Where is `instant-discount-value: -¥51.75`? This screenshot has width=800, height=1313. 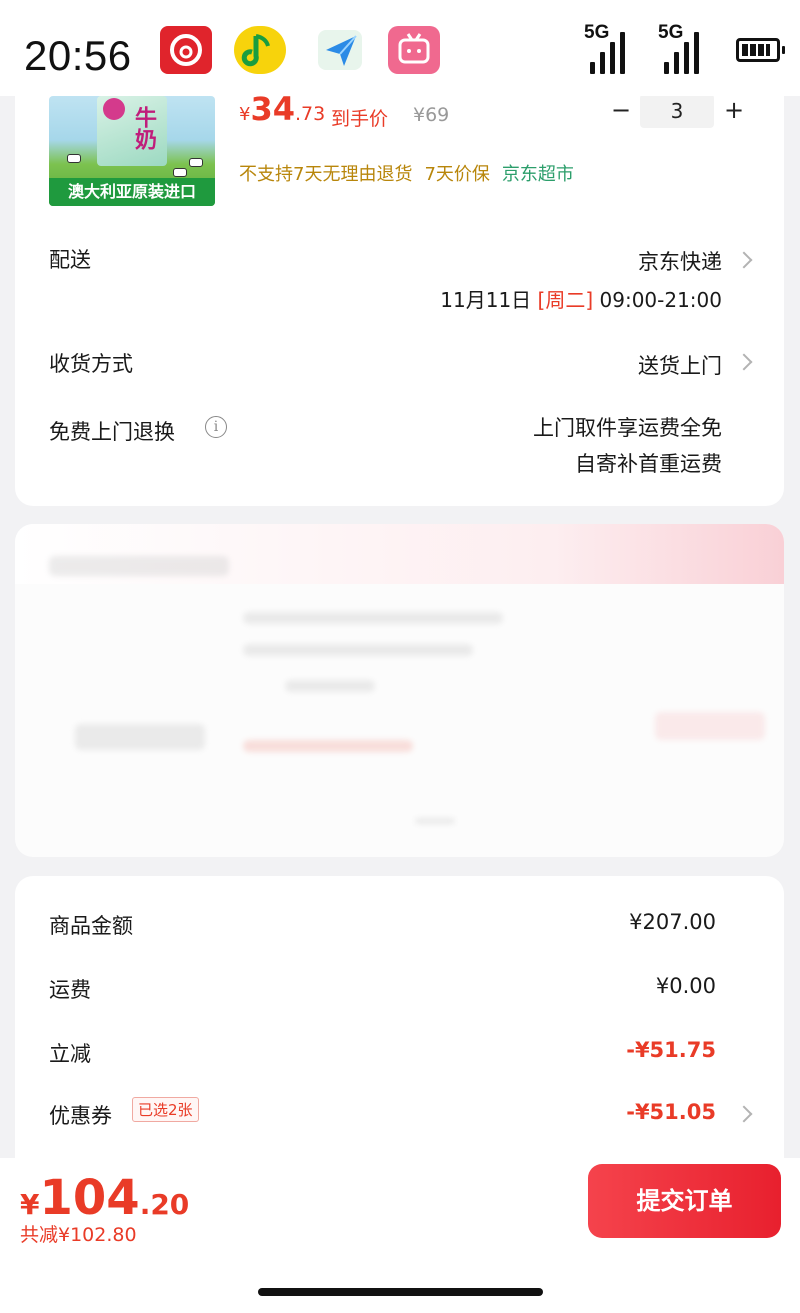
instant-discount-value: -¥51.75 is located at coordinates (671, 1050).